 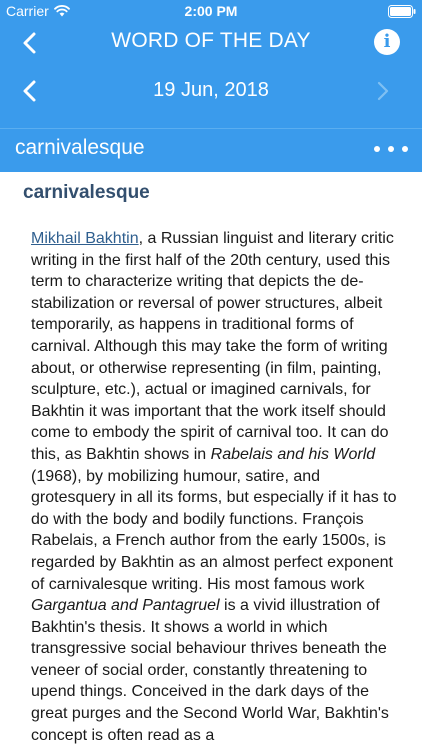 What do you see at coordinates (402, 13) in the screenshot?
I see `battery-icon` at bounding box center [402, 13].